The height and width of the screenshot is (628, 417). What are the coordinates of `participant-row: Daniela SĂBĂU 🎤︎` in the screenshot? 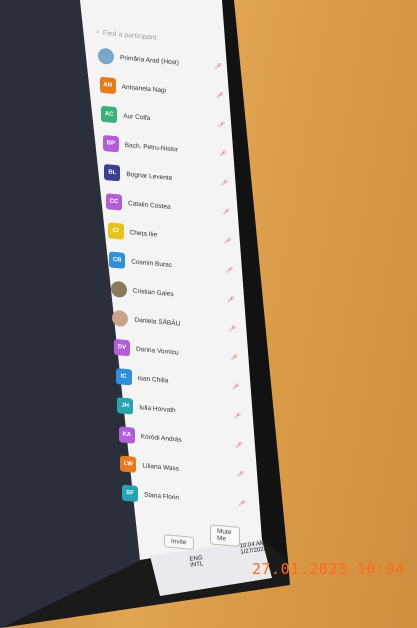 It's located at (180, 324).